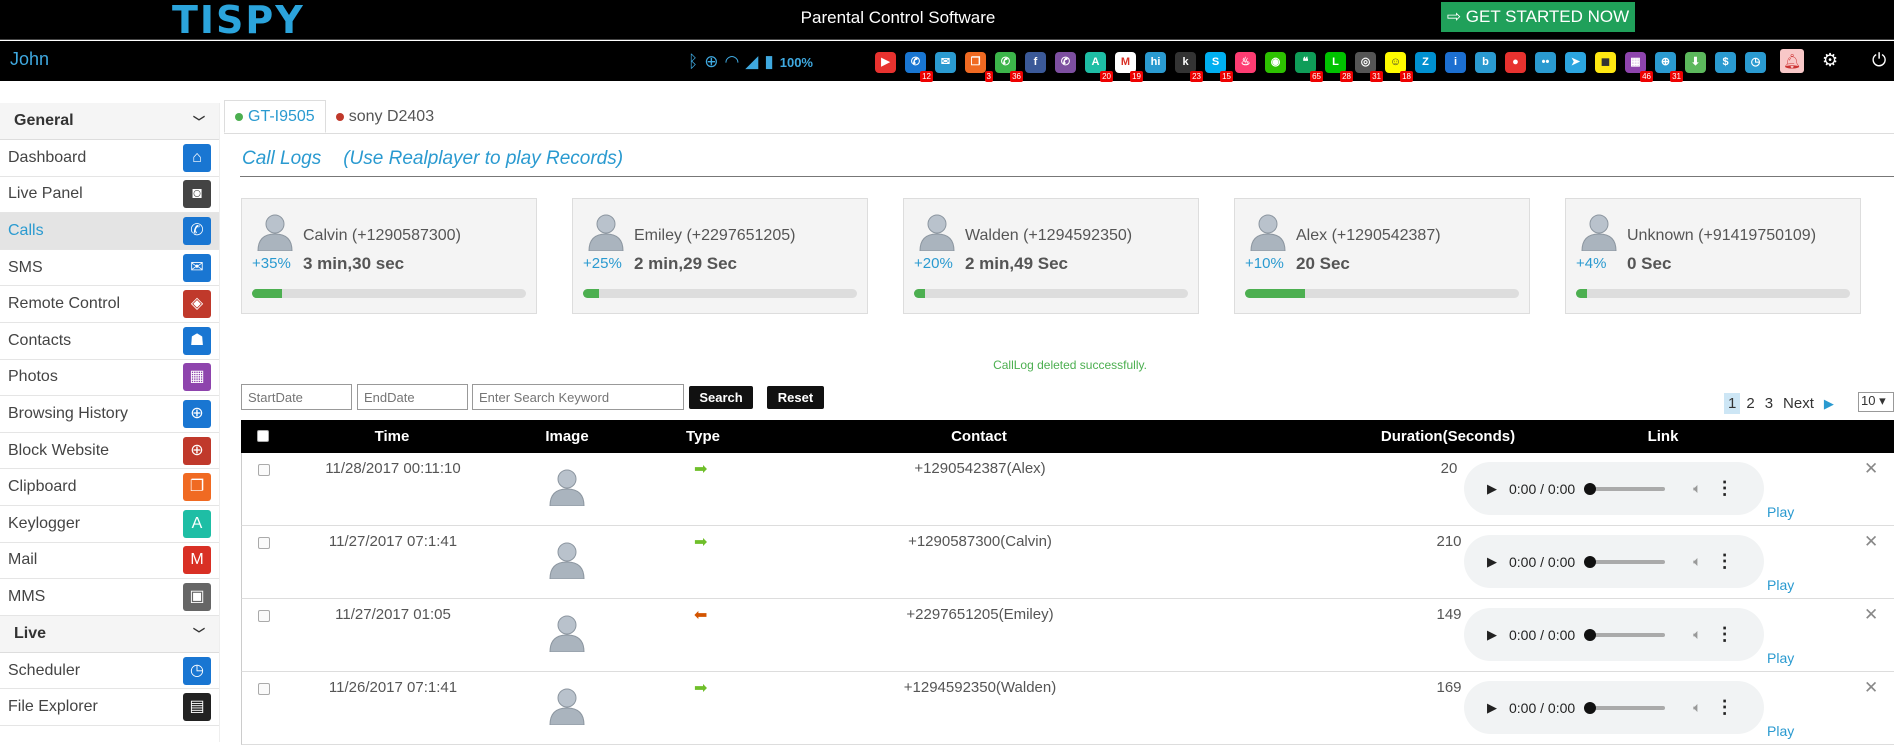 The width and height of the screenshot is (1894, 745). What do you see at coordinates (1155, 62) in the screenshot?
I see `hike-icon: hi` at bounding box center [1155, 62].